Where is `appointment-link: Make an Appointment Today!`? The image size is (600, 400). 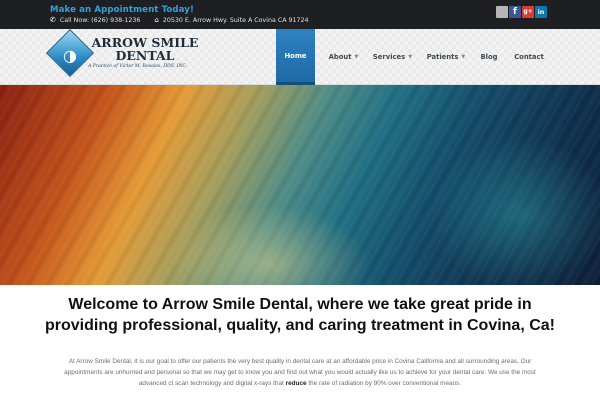
appointment-link: Make an Appointment Today! is located at coordinates (122, 10).